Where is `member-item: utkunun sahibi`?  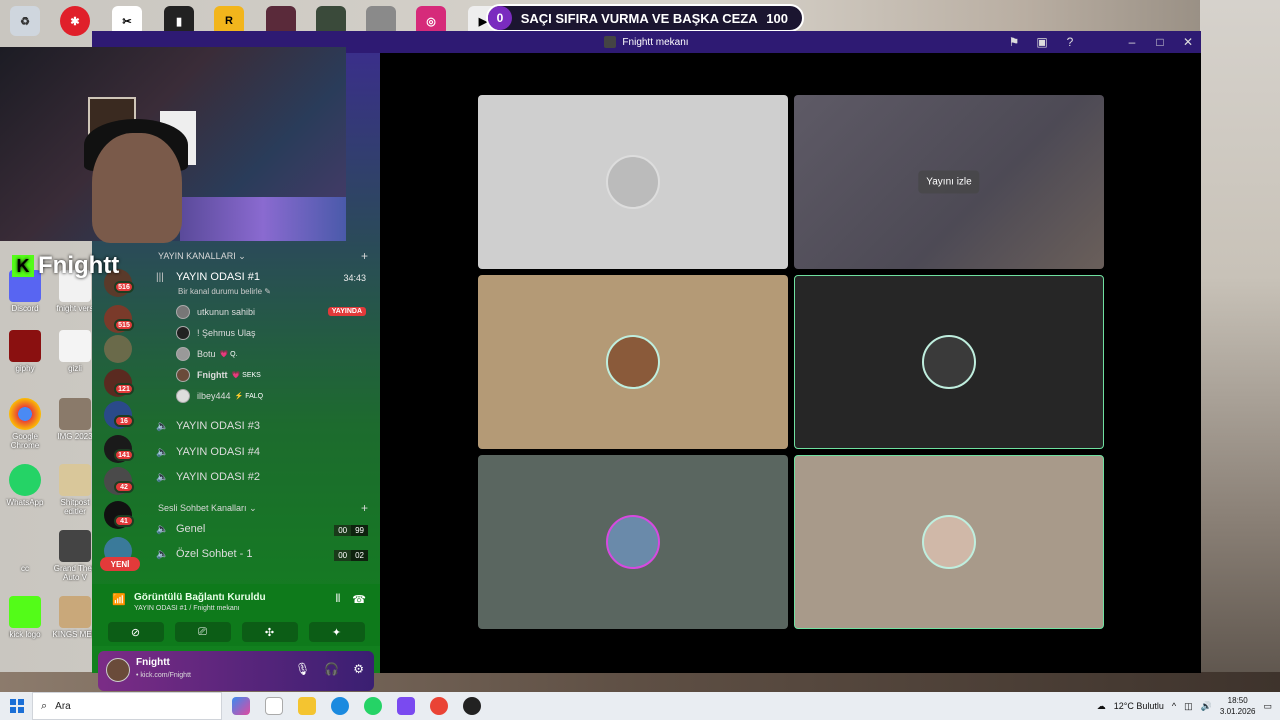
member-item: utkunun sahibi is located at coordinates (215, 312).